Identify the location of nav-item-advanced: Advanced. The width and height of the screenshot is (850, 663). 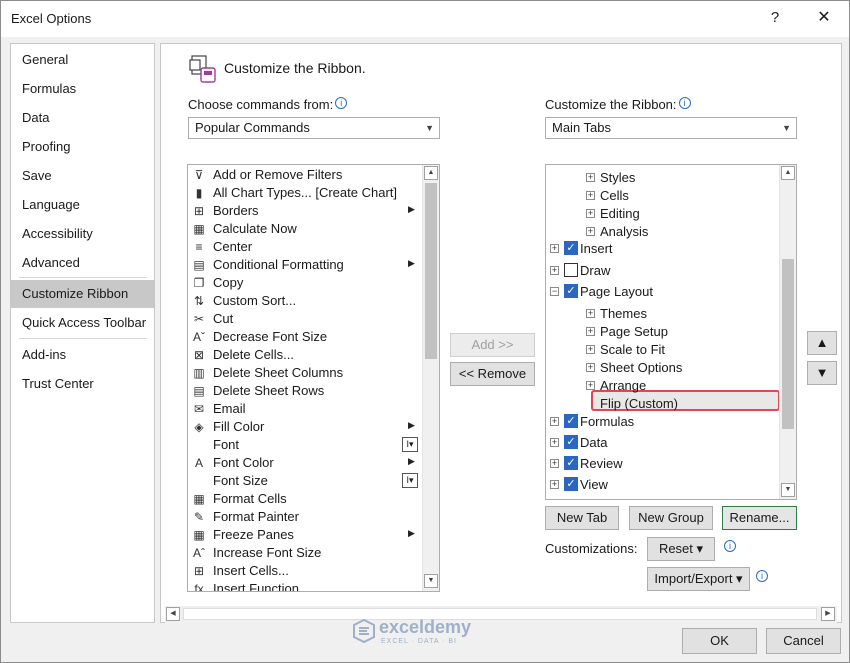
(82, 263).